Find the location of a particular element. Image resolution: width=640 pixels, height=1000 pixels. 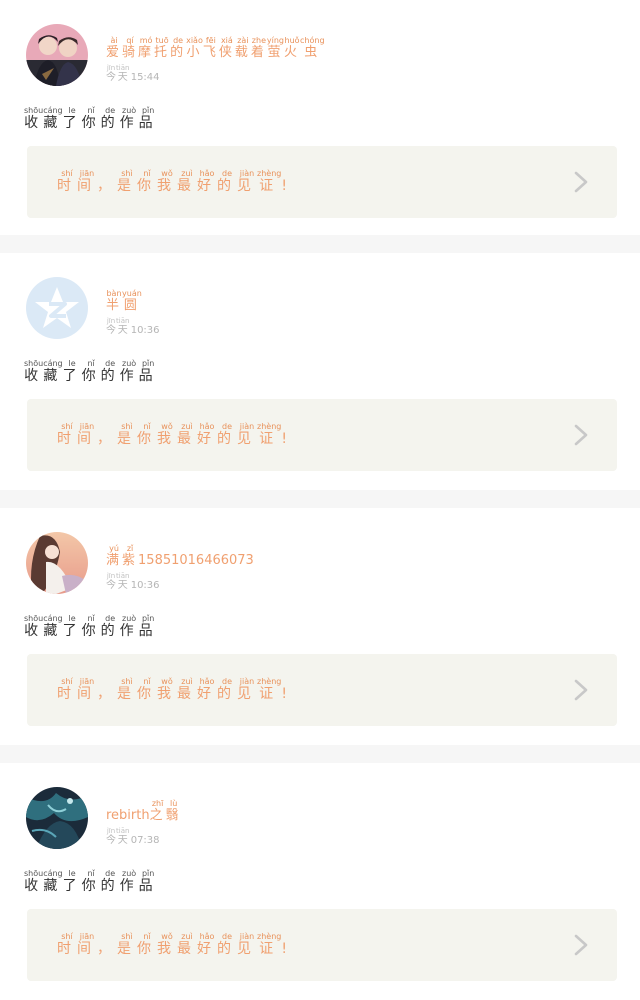

avatar-couple-photo-icon is located at coordinates (57, 55).